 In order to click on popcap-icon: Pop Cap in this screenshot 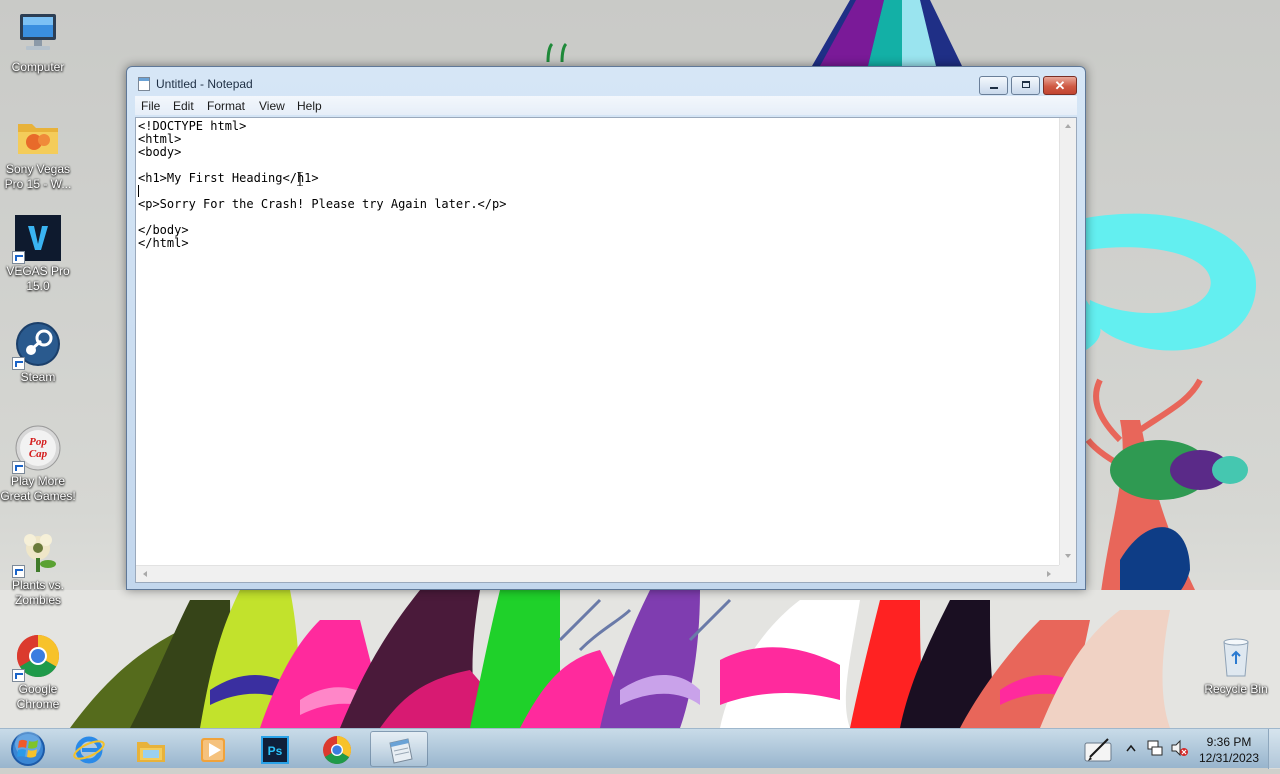, I will do `click(37, 449)`.